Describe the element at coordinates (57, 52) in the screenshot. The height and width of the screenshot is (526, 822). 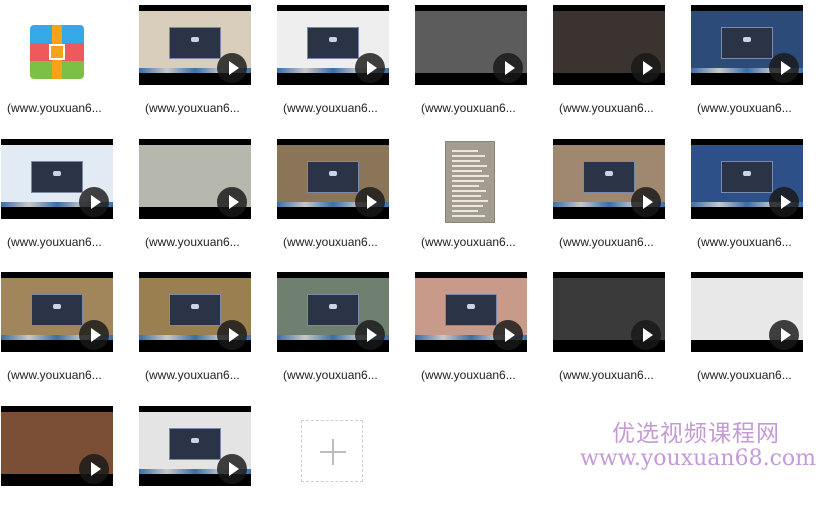
I see `zip-archive-icon` at that location.